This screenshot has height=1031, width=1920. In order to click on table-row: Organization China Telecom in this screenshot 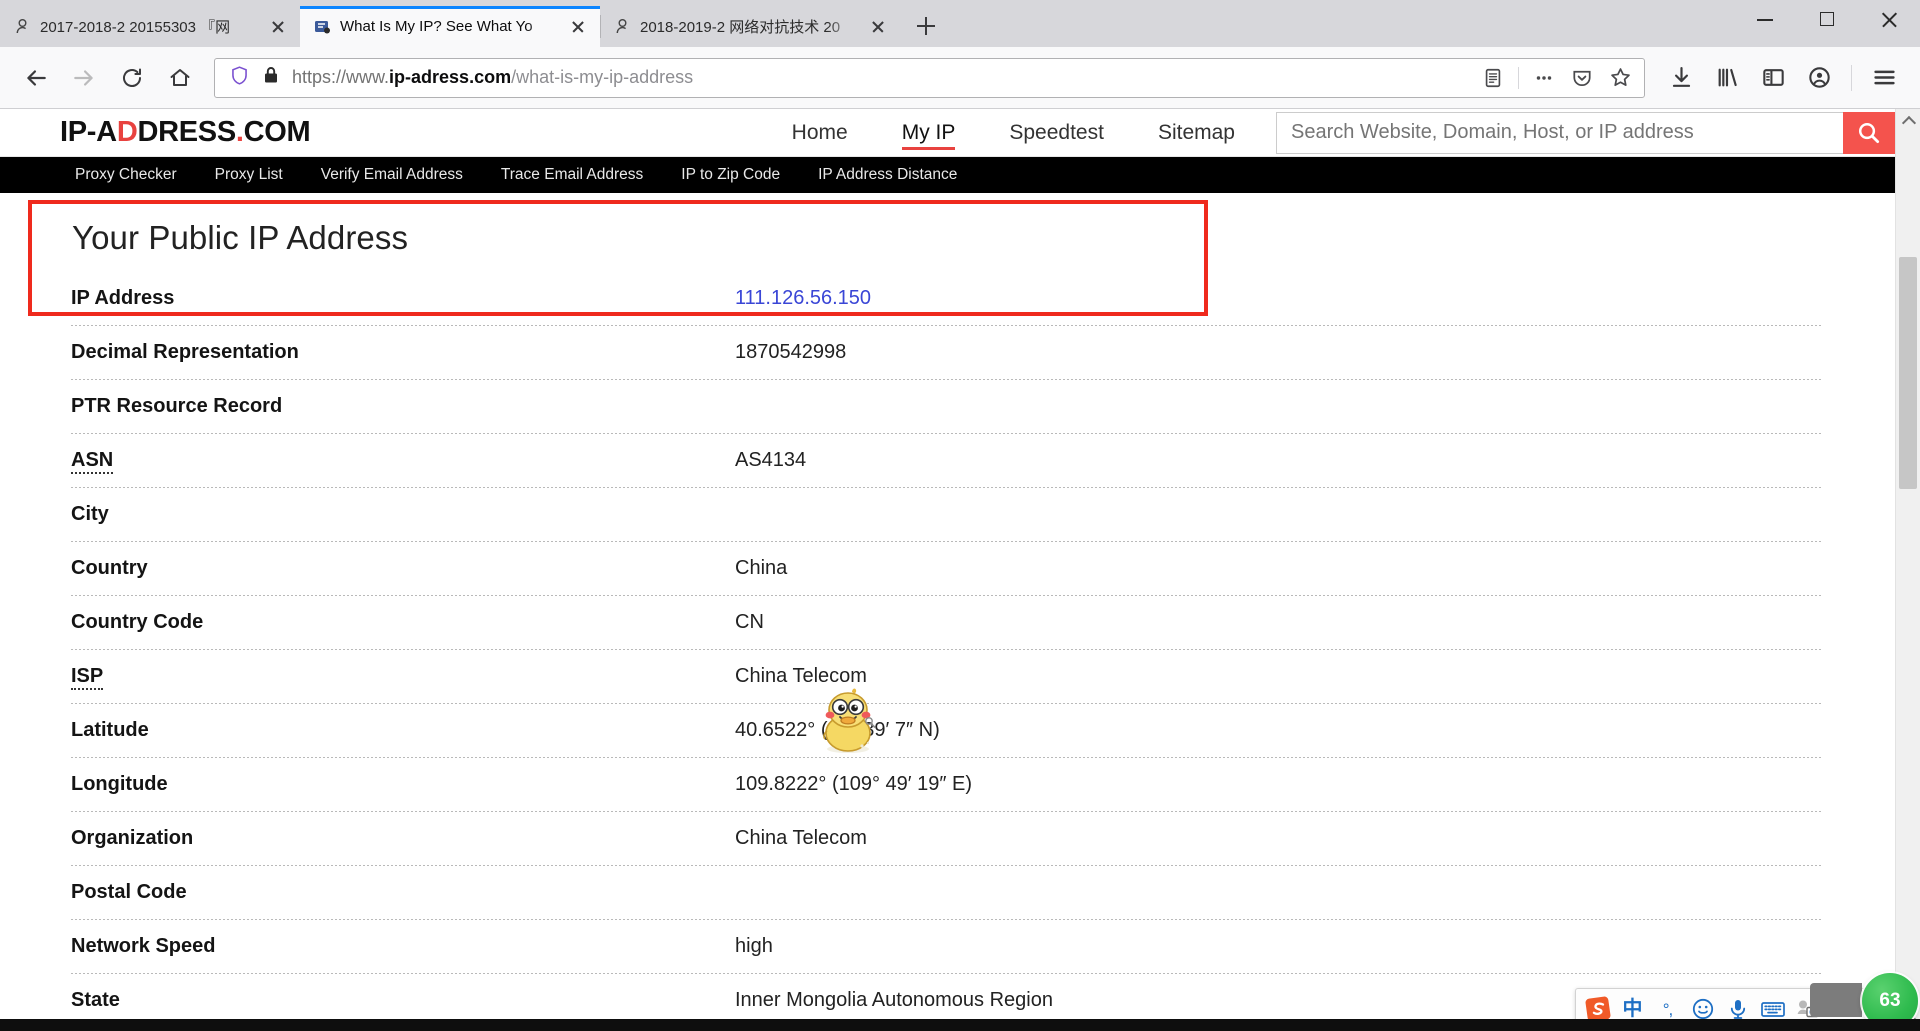, I will do `click(947, 838)`.